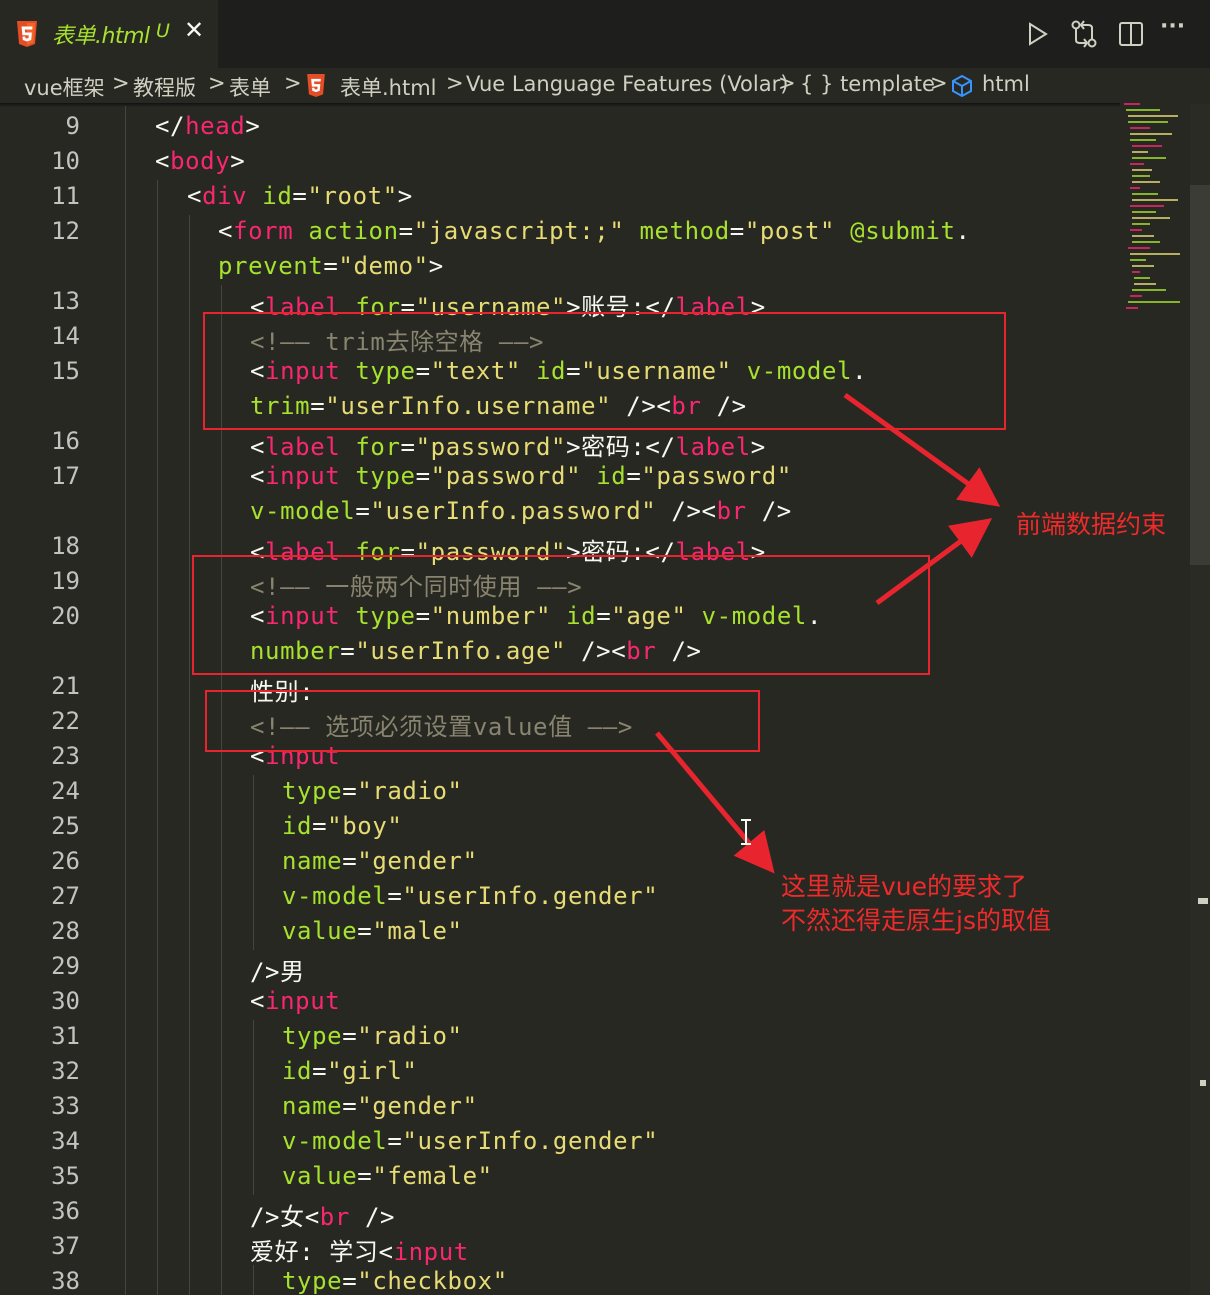 The height and width of the screenshot is (1295, 1210). I want to click on line-number: 12, so click(65, 231).